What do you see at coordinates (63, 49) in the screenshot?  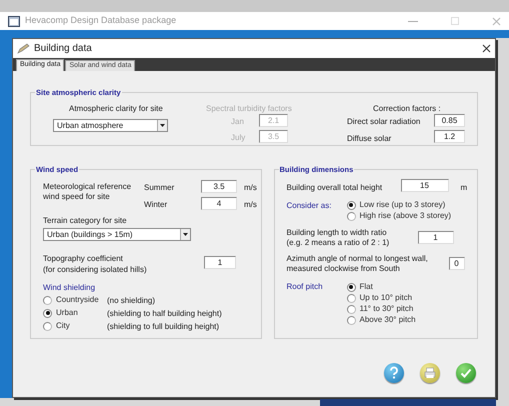 I see `dialog-title: Building data` at bounding box center [63, 49].